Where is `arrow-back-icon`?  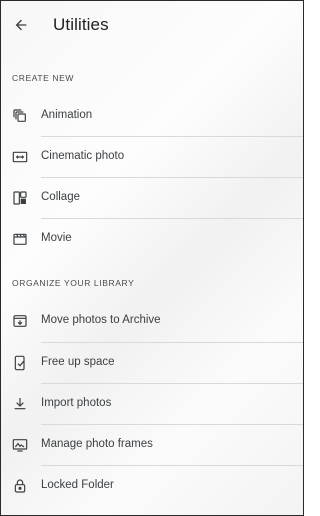
arrow-back-icon is located at coordinates (21, 25).